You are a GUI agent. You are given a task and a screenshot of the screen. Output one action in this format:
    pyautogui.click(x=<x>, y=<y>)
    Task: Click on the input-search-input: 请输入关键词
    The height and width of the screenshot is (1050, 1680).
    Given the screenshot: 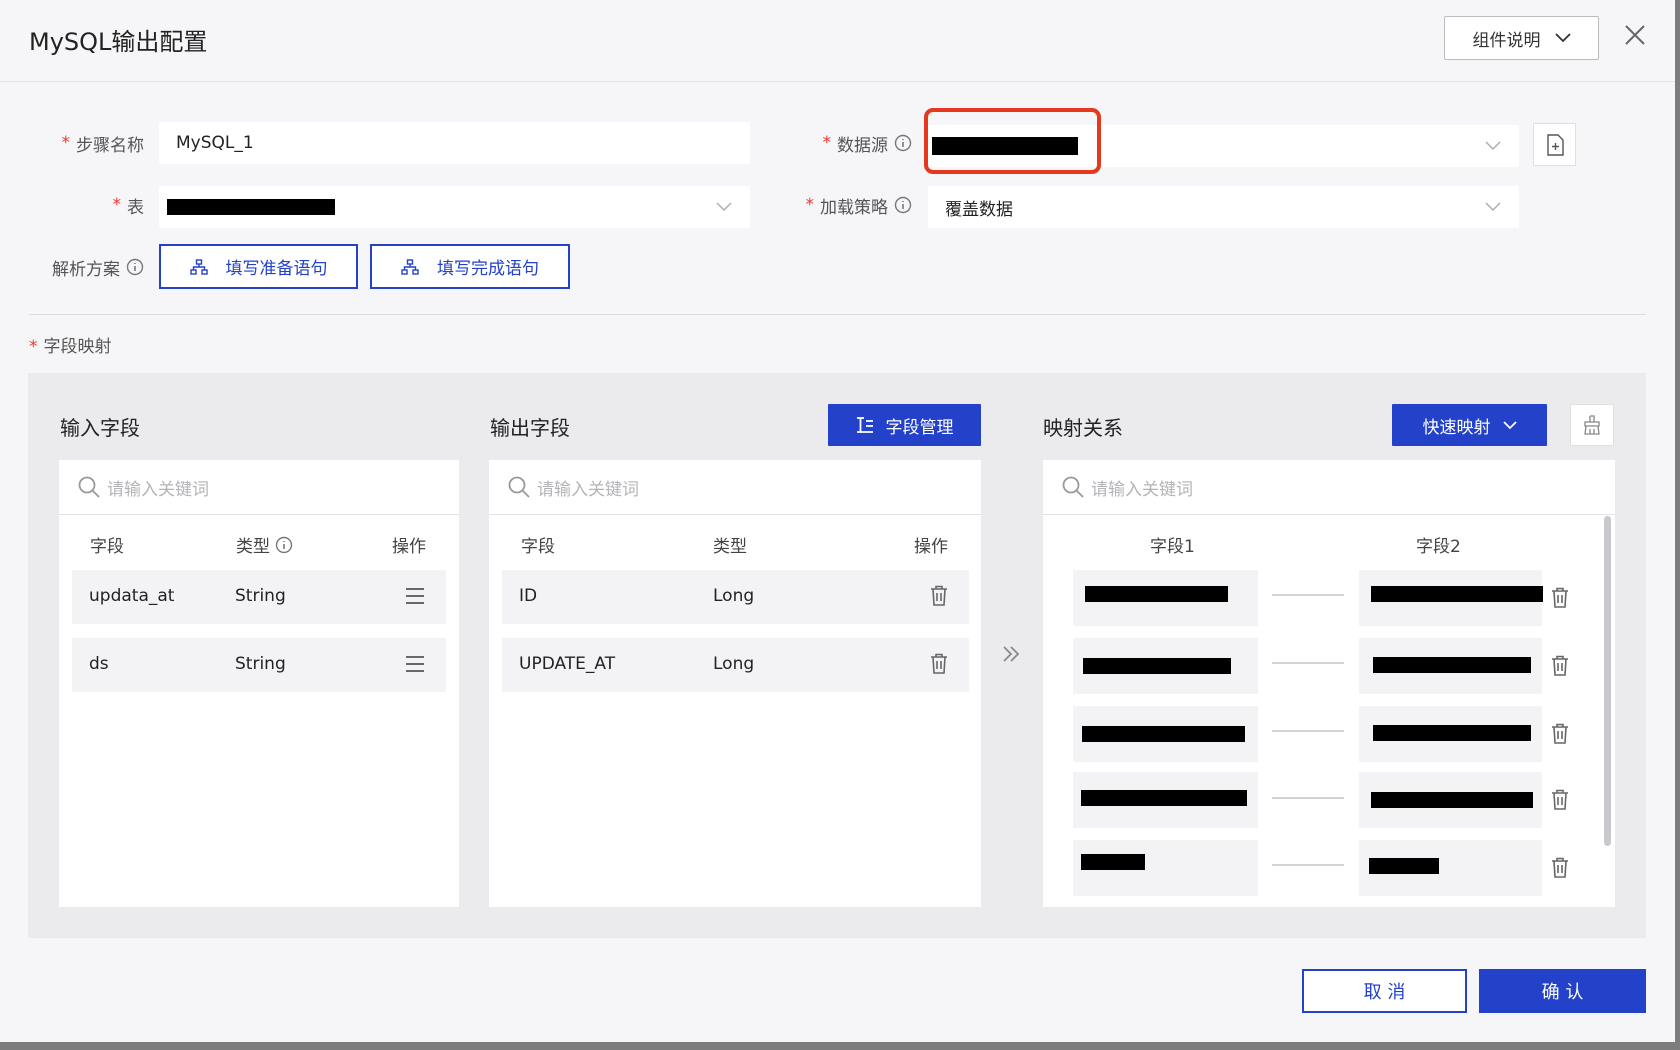 What is the action you would take?
    pyautogui.click(x=259, y=487)
    